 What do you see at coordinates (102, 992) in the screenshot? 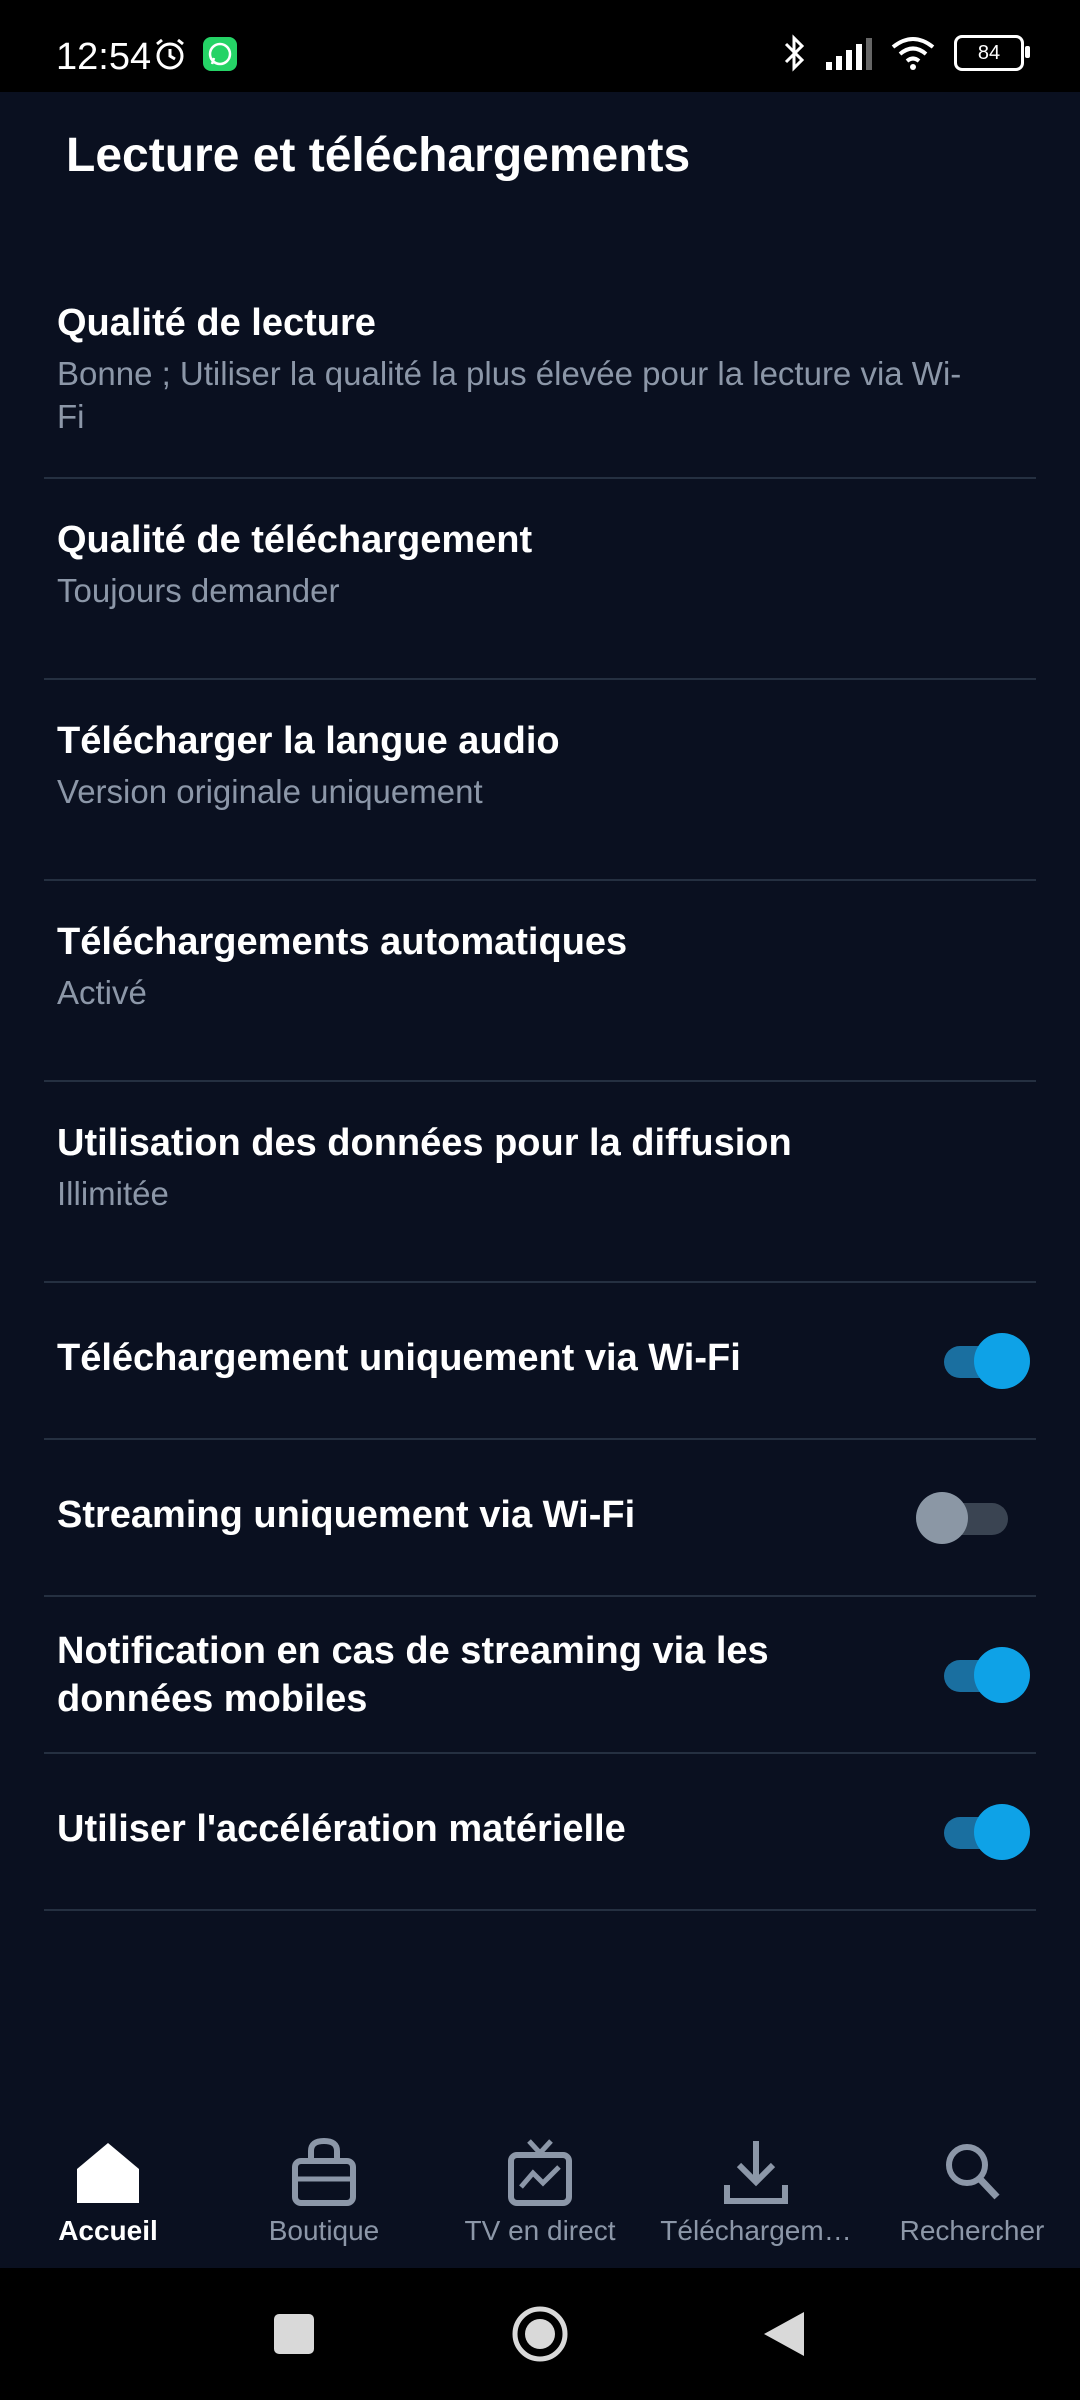
I see `setting-value: Activé` at bounding box center [102, 992].